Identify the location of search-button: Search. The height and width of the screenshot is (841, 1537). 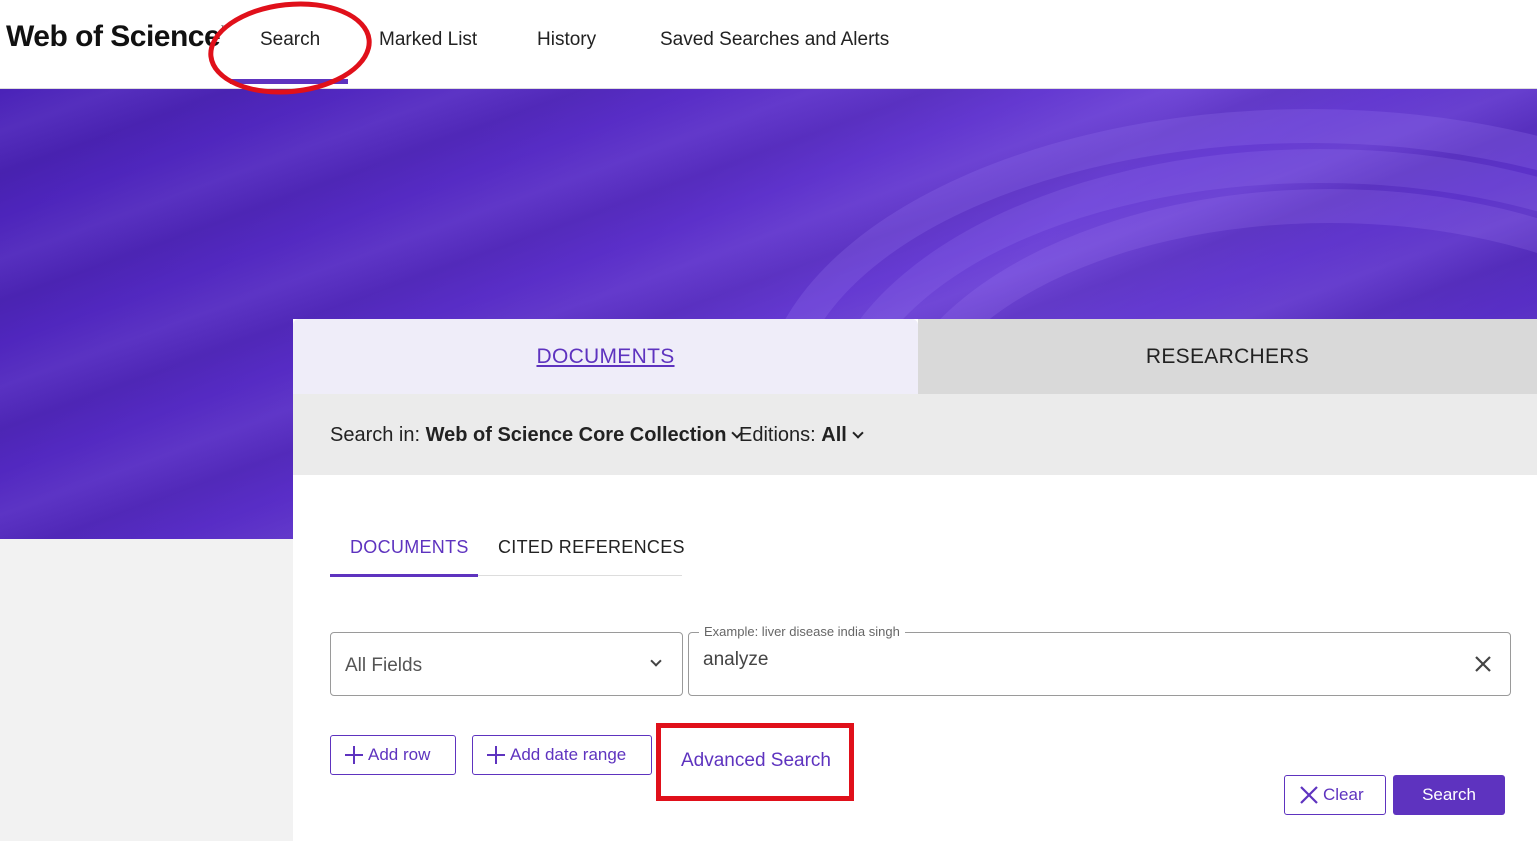
(1449, 795).